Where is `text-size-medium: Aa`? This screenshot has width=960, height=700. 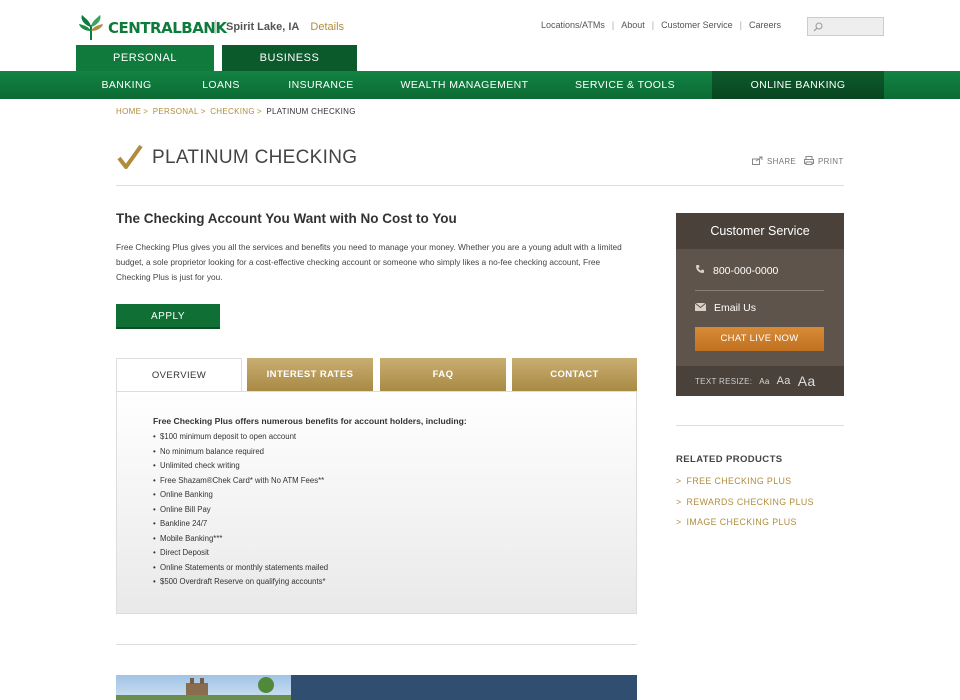
text-size-medium: Aa is located at coordinates (784, 381).